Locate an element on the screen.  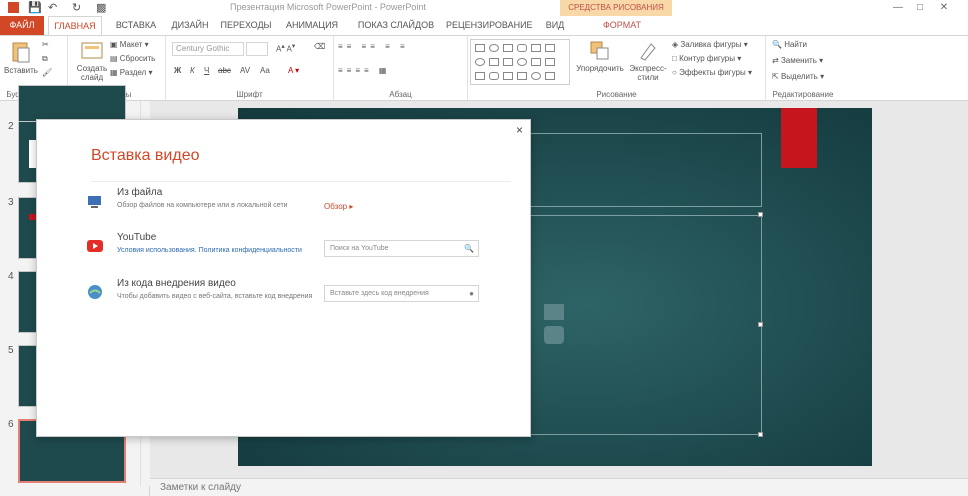
layout-button: ▣ Макет ▾ is located at coordinates (129, 44).